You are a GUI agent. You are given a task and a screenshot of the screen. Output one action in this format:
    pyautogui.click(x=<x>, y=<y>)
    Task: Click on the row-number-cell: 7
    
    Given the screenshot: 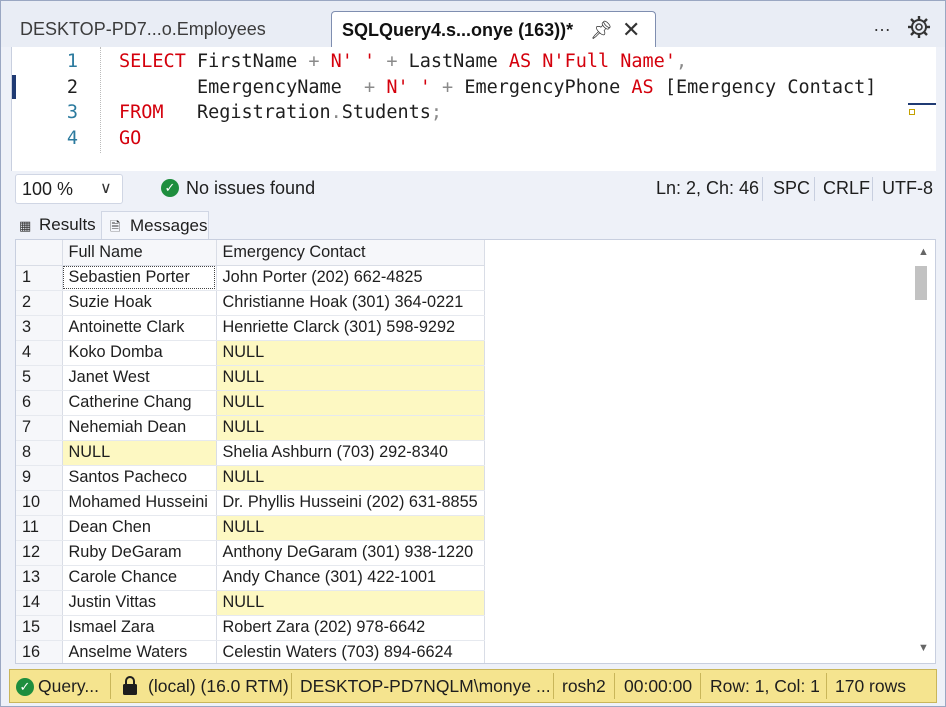 What is the action you would take?
    pyautogui.click(x=39, y=428)
    